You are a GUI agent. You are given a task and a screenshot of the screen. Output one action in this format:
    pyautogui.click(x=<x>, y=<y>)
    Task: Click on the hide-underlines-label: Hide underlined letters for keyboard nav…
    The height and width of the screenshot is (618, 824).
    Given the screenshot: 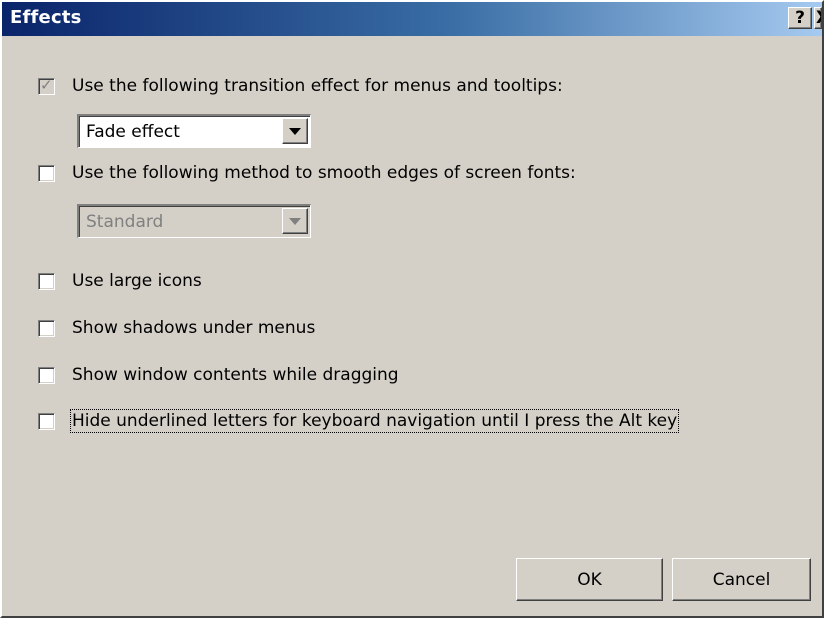 What is the action you would take?
    pyautogui.click(x=374, y=421)
    